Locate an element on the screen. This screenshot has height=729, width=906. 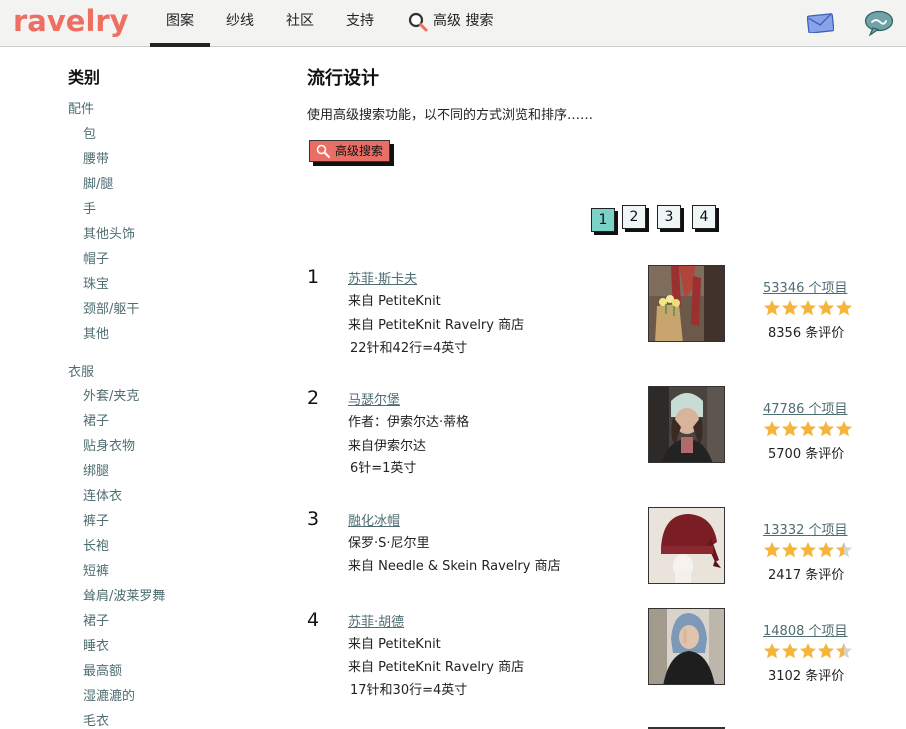
category-item: 最高额 is located at coordinates (102, 669).